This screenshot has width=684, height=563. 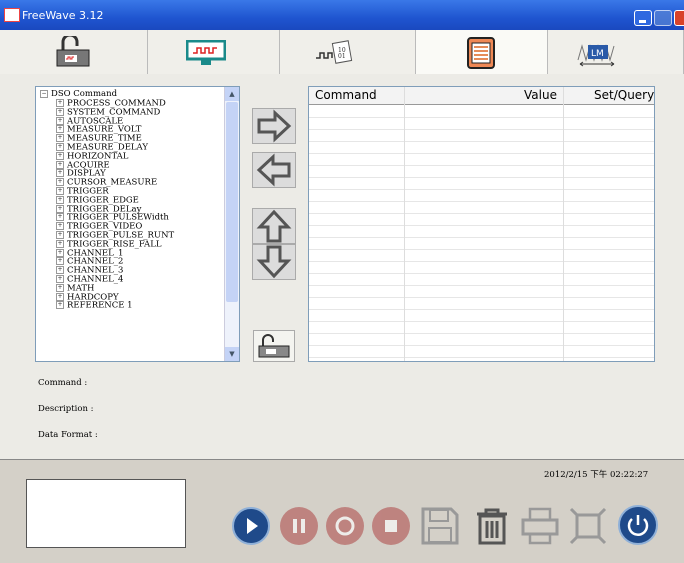 I want to click on record-icon, so click(x=345, y=526).